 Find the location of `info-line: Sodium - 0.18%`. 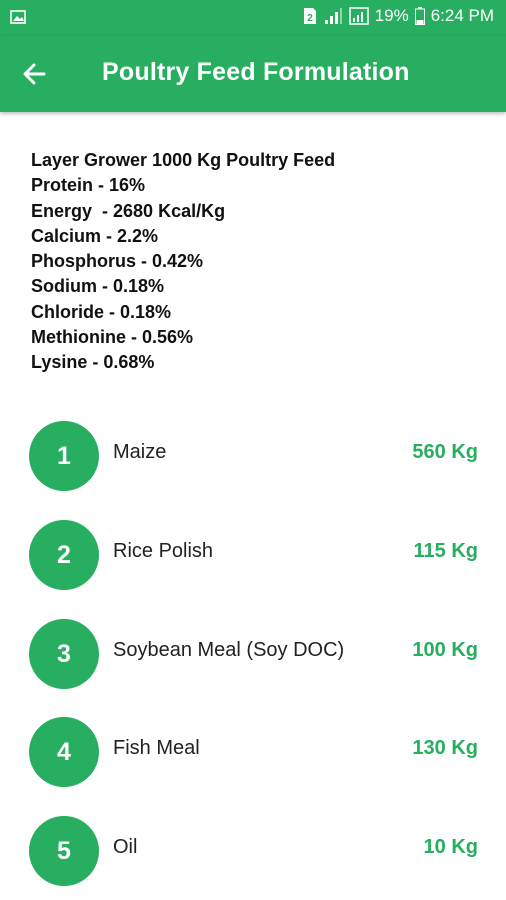

info-line: Sodium - 0.18% is located at coordinates (98, 286).